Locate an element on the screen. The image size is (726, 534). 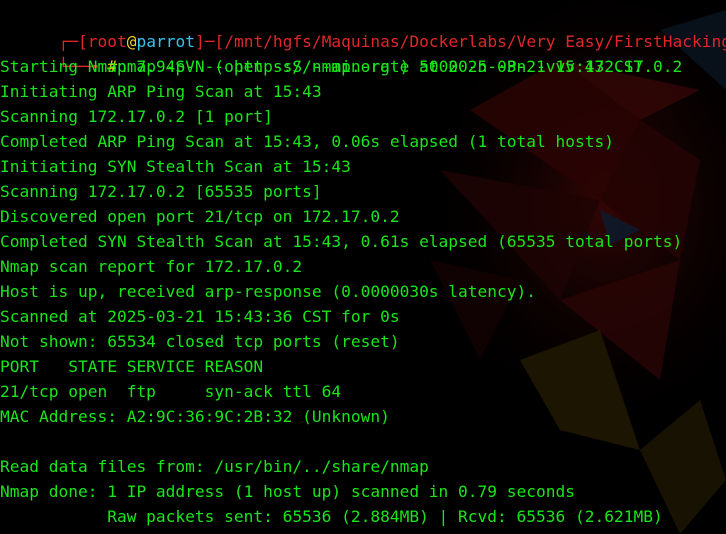
port-table-row: 21/tcp open ftp syn-ack ttl 64 is located at coordinates (171, 391).